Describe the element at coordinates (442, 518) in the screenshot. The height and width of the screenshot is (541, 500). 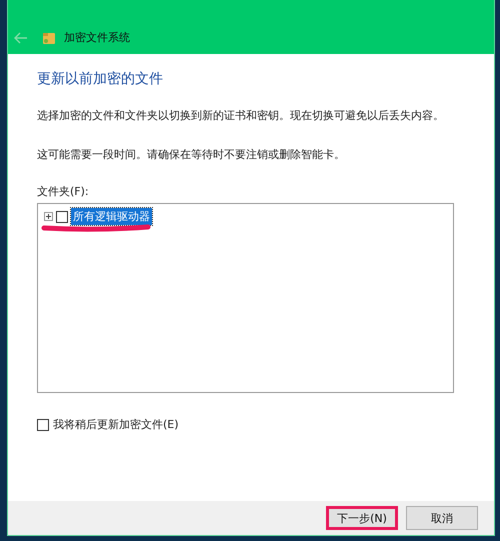
I see `cancel-button: 取消` at that location.